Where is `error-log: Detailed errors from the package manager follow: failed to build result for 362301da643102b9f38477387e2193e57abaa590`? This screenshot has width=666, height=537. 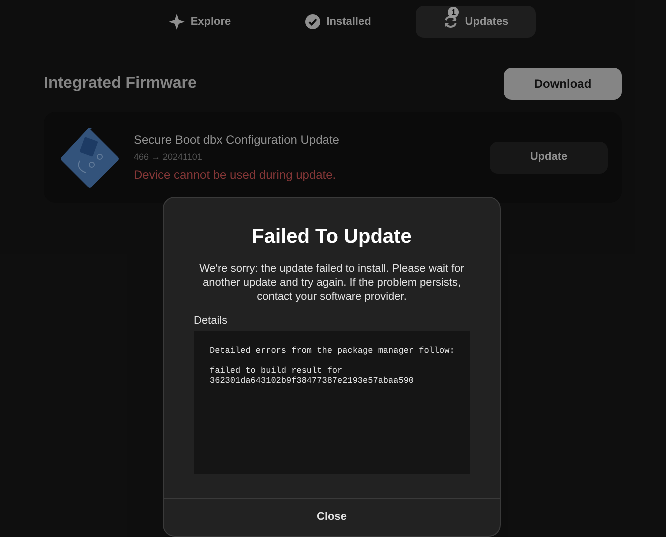
error-log: Detailed errors from the package manager follow: failed to build result for 362301da643102b9f38477387e2193e57abaa590 is located at coordinates (332, 366).